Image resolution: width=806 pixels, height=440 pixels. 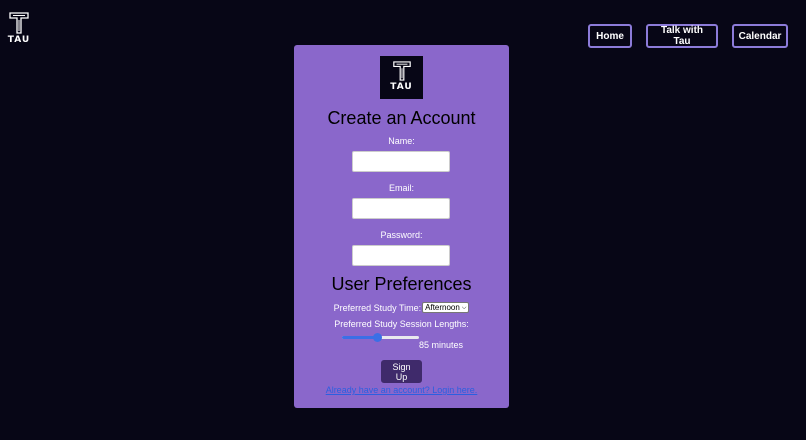 What do you see at coordinates (401, 371) in the screenshot?
I see `sign-up-button: Sign Up` at bounding box center [401, 371].